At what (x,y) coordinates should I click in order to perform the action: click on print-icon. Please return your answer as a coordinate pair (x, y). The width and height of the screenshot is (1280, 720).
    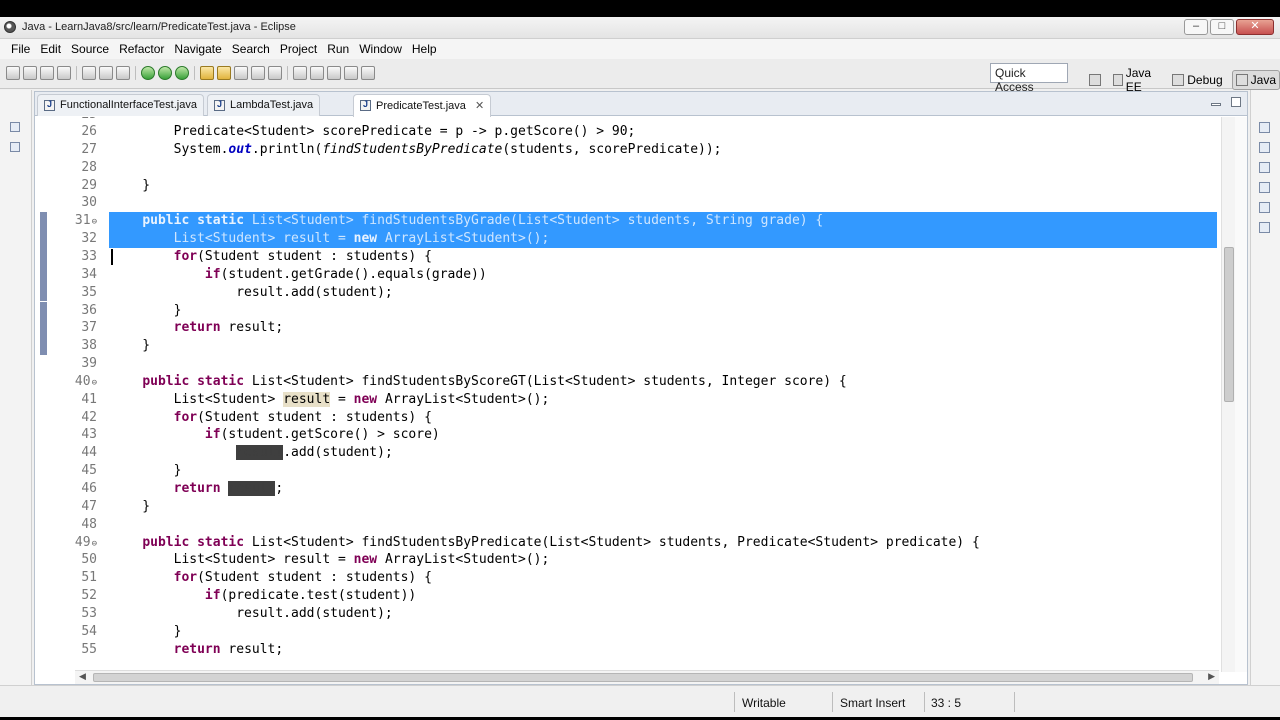
    Looking at the image, I should click on (64, 73).